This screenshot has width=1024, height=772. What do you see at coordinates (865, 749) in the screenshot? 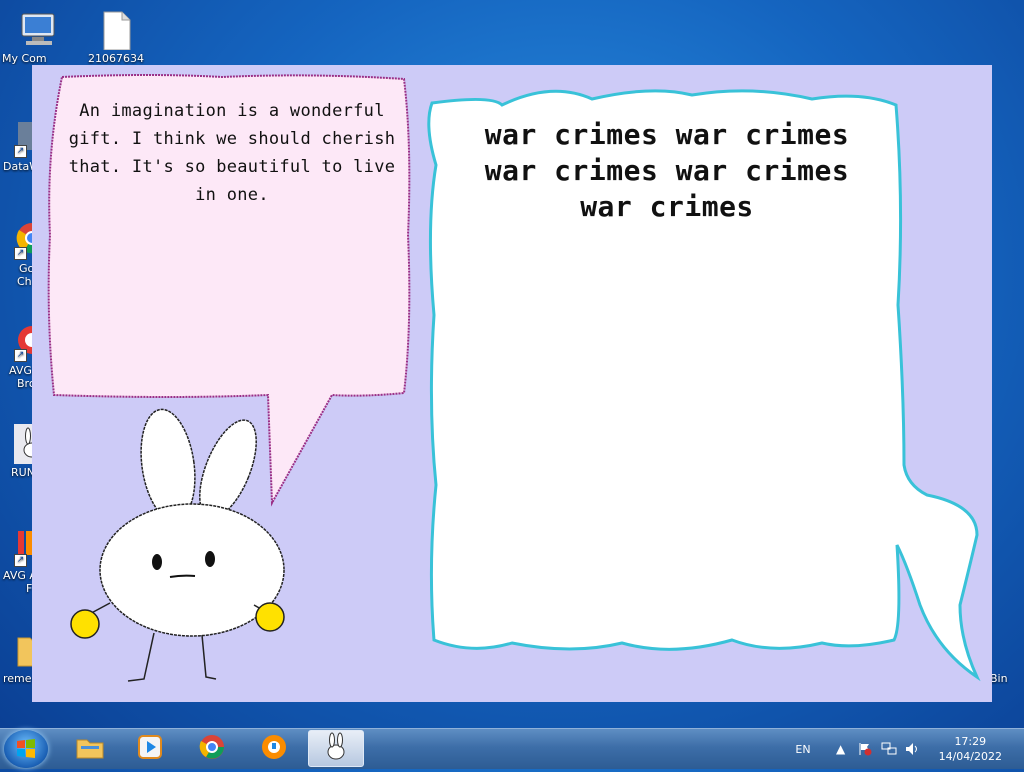
I see `action-center-flag-icon` at bounding box center [865, 749].